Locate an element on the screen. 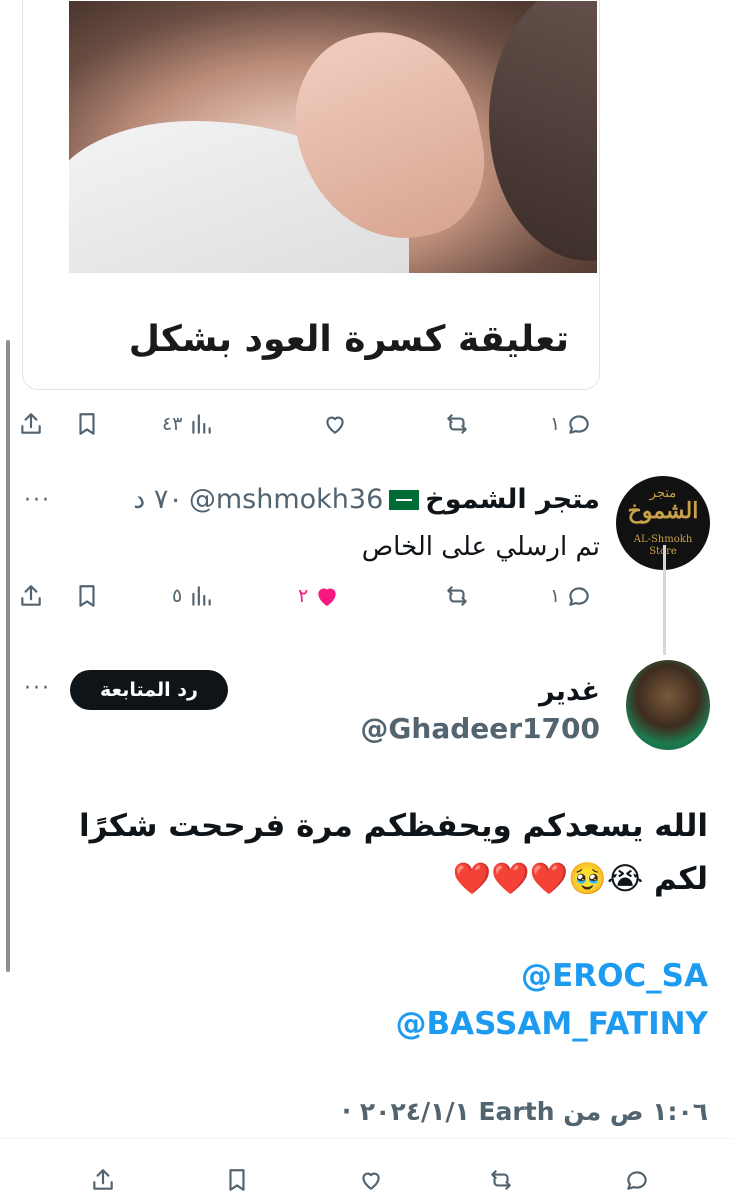  avatar-text-en1: AL-Shmokh is located at coordinates (663, 539).